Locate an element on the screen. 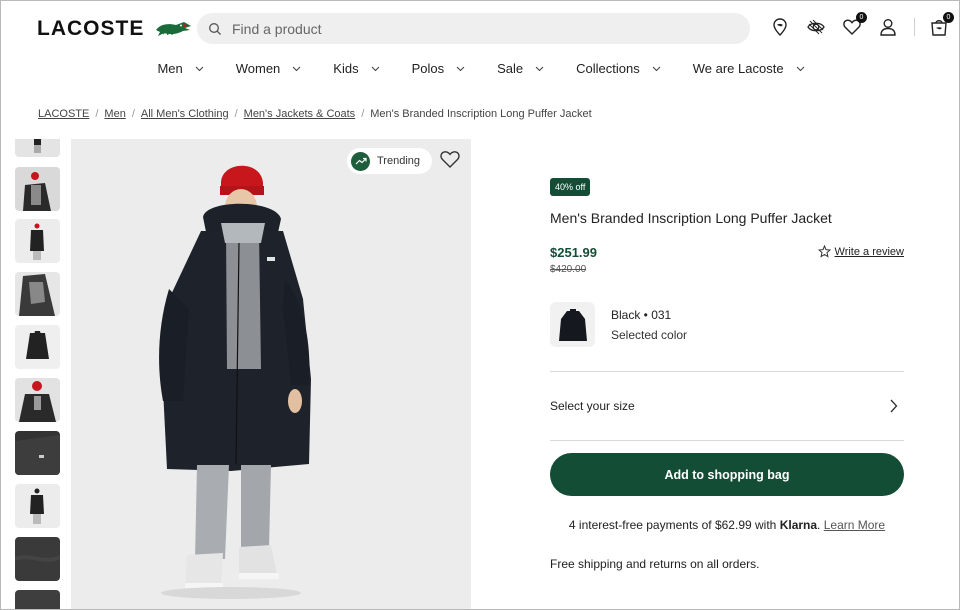  nav-item-label: Kids is located at coordinates (346, 68).